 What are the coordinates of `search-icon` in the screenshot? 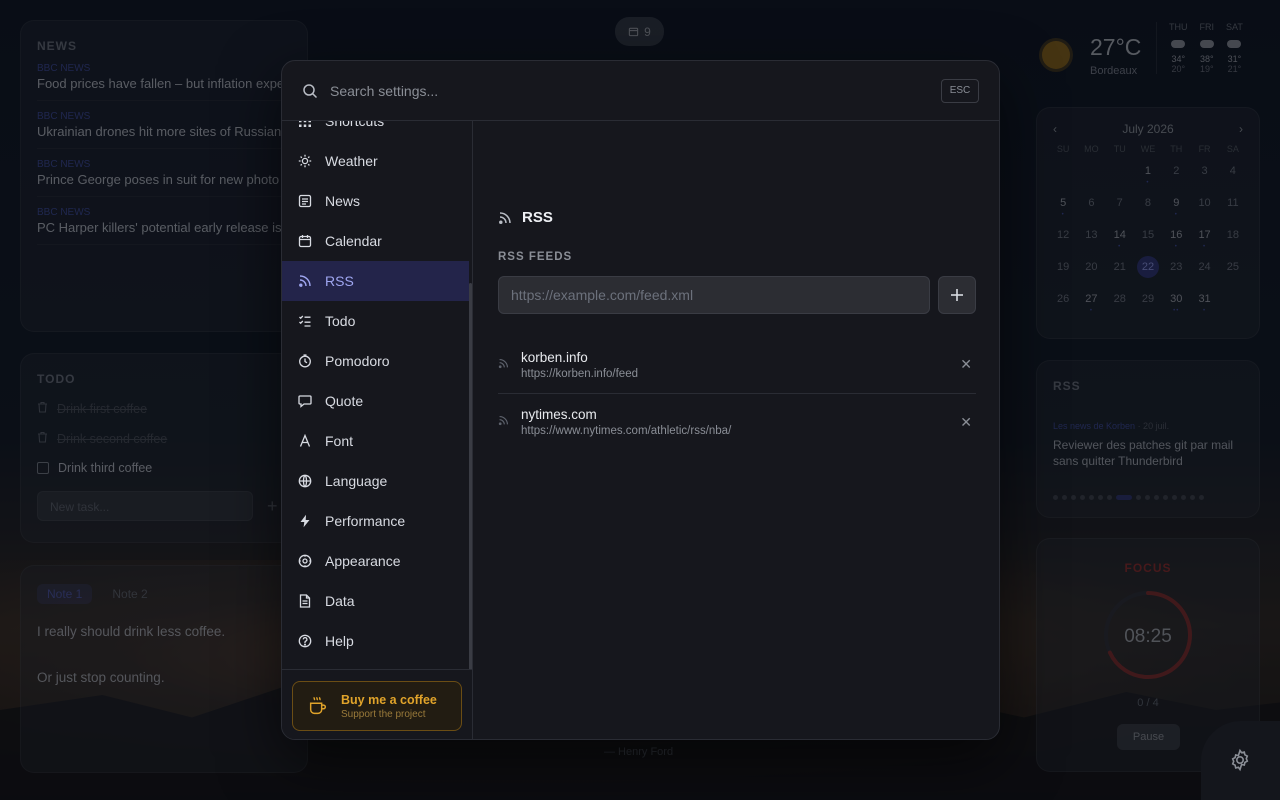 It's located at (310, 90).